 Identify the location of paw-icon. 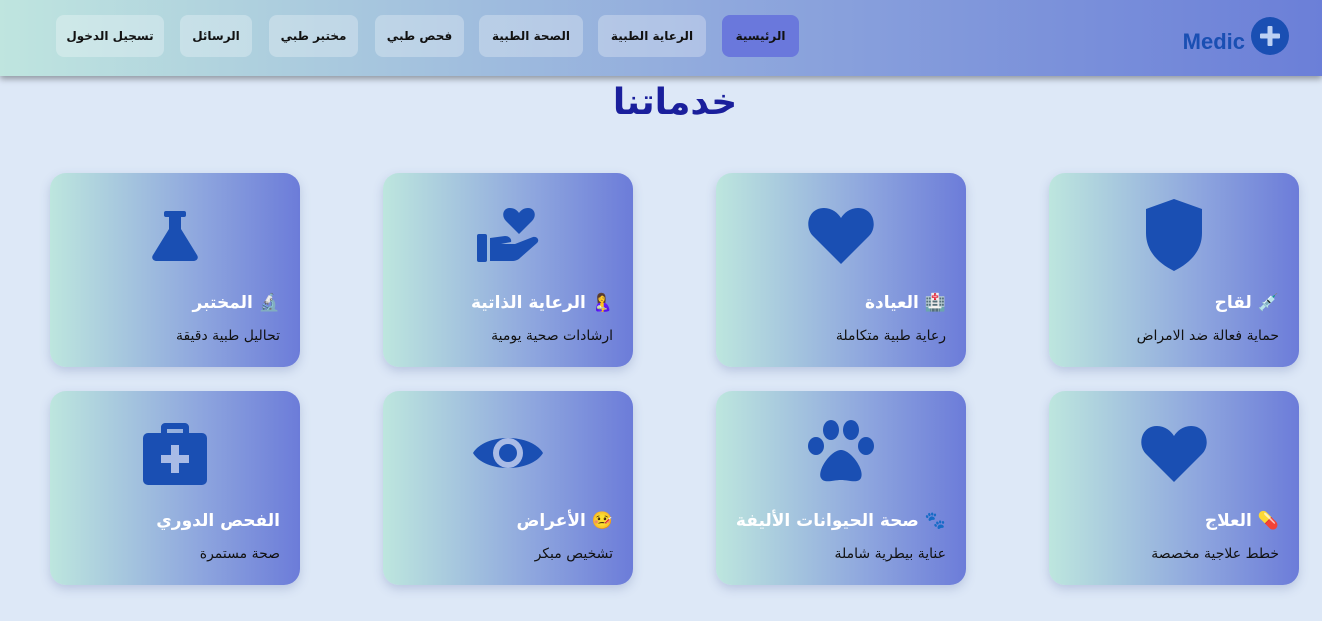
(841, 453).